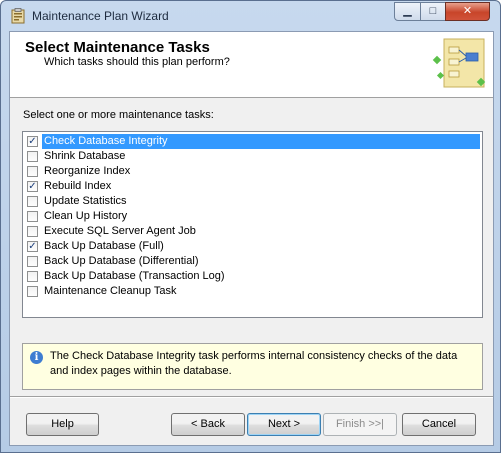 The width and height of the screenshot is (501, 453). I want to click on task-label: Reorganize Index, so click(87, 171).